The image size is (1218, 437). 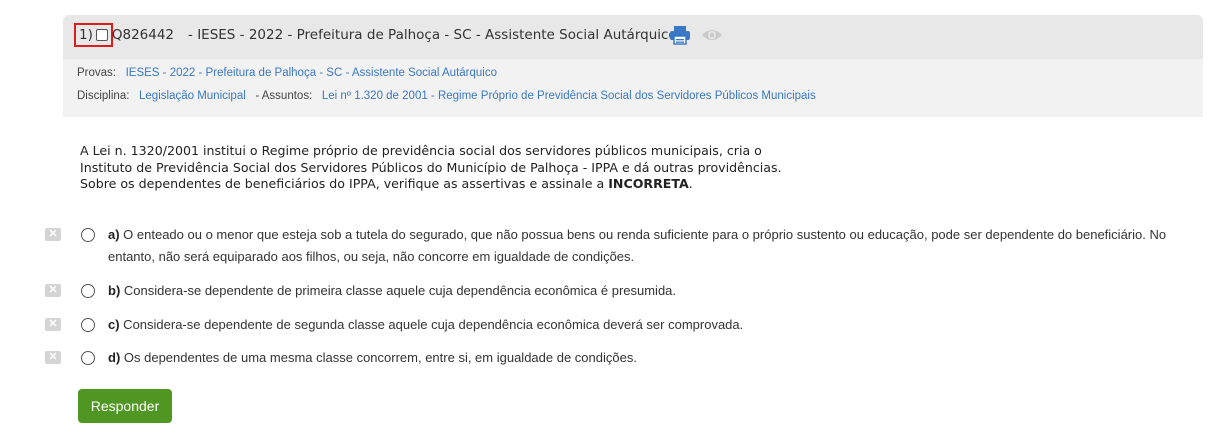 I want to click on submit-answer-button: Responder, so click(x=125, y=406).